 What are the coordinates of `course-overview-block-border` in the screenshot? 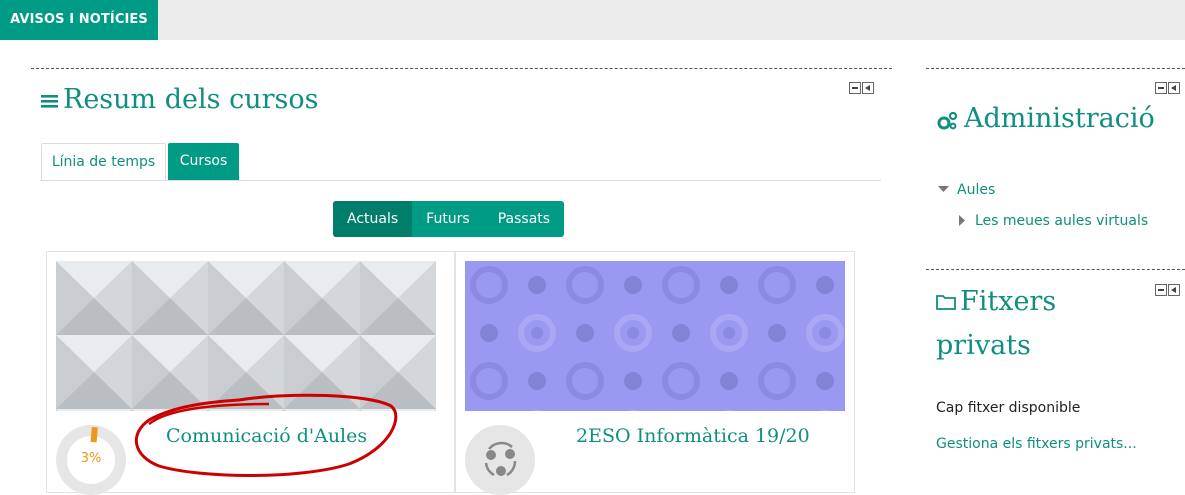 It's located at (461, 68).